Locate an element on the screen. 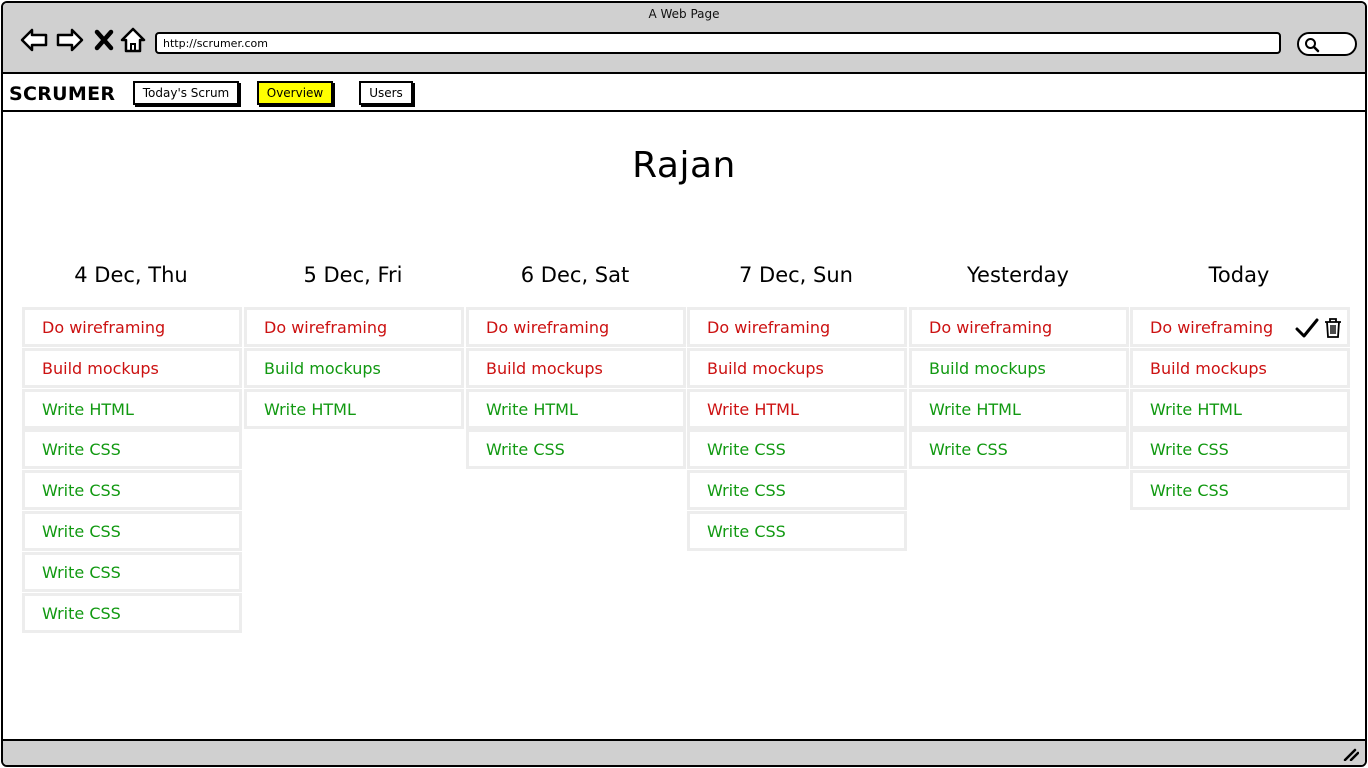 This screenshot has width=1368, height=768. nav-tab-todays-scrum: Today's Scrum is located at coordinates (186, 93).